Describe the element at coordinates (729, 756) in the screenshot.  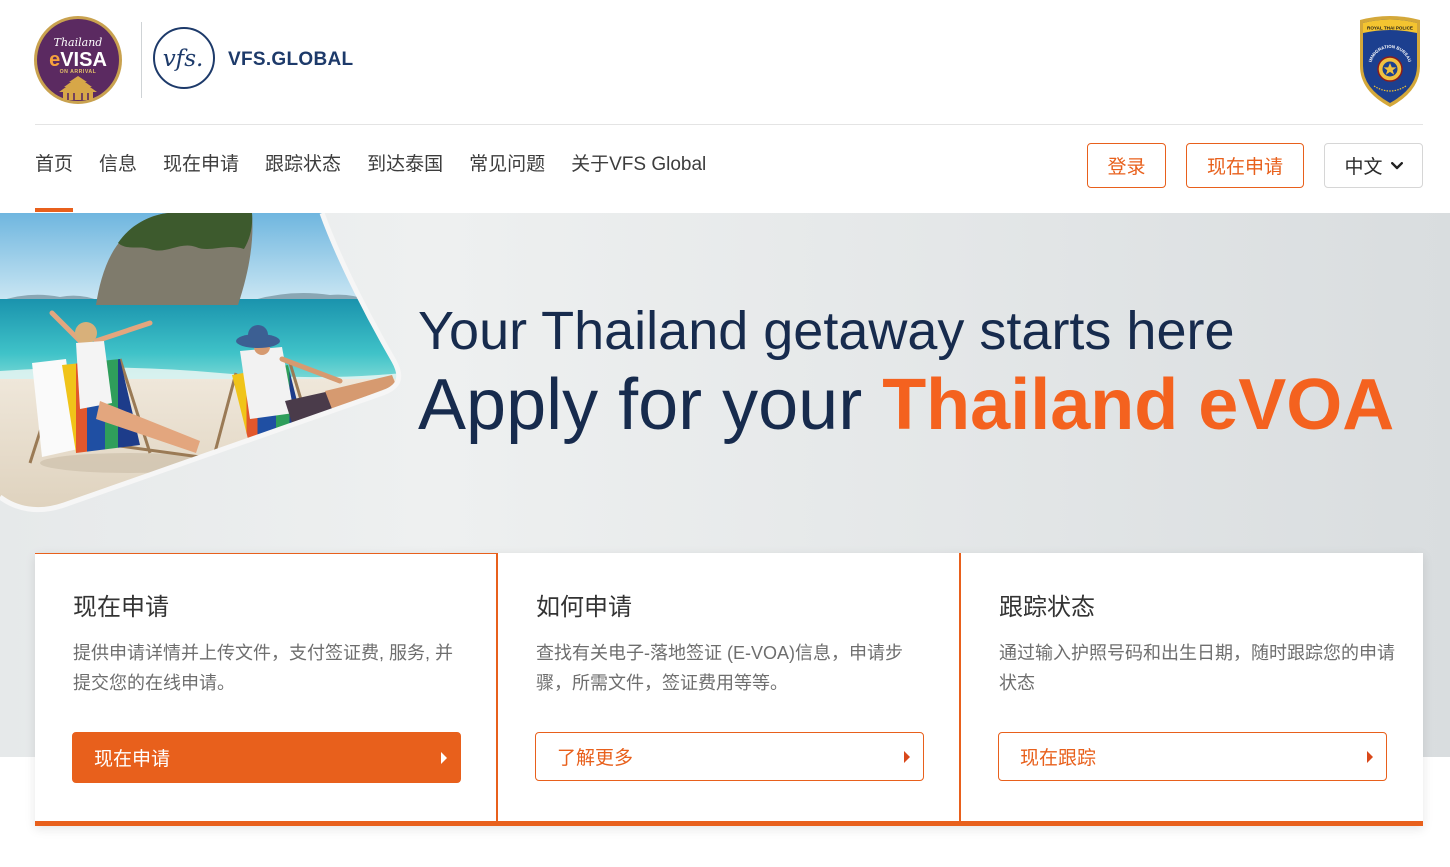
I see `learn-more-button: 了解更多` at that location.